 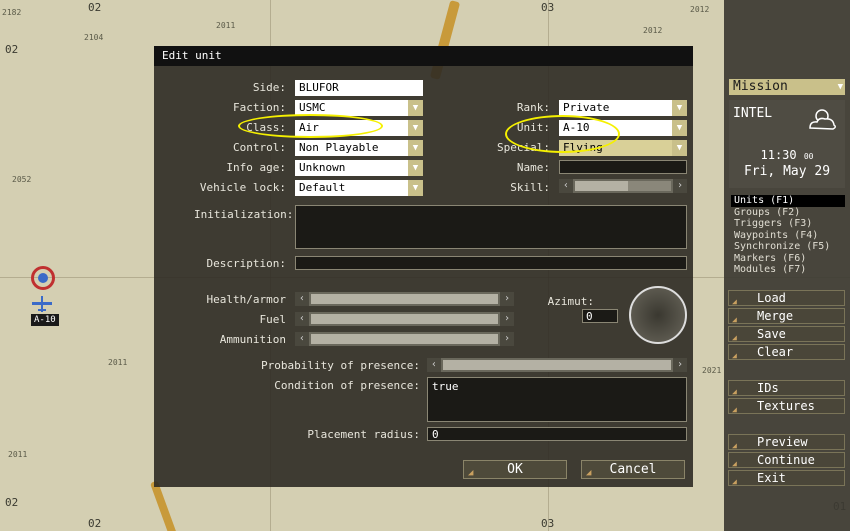 What do you see at coordinates (404, 339) in the screenshot?
I see `ammunition-slider: ‹ ›` at bounding box center [404, 339].